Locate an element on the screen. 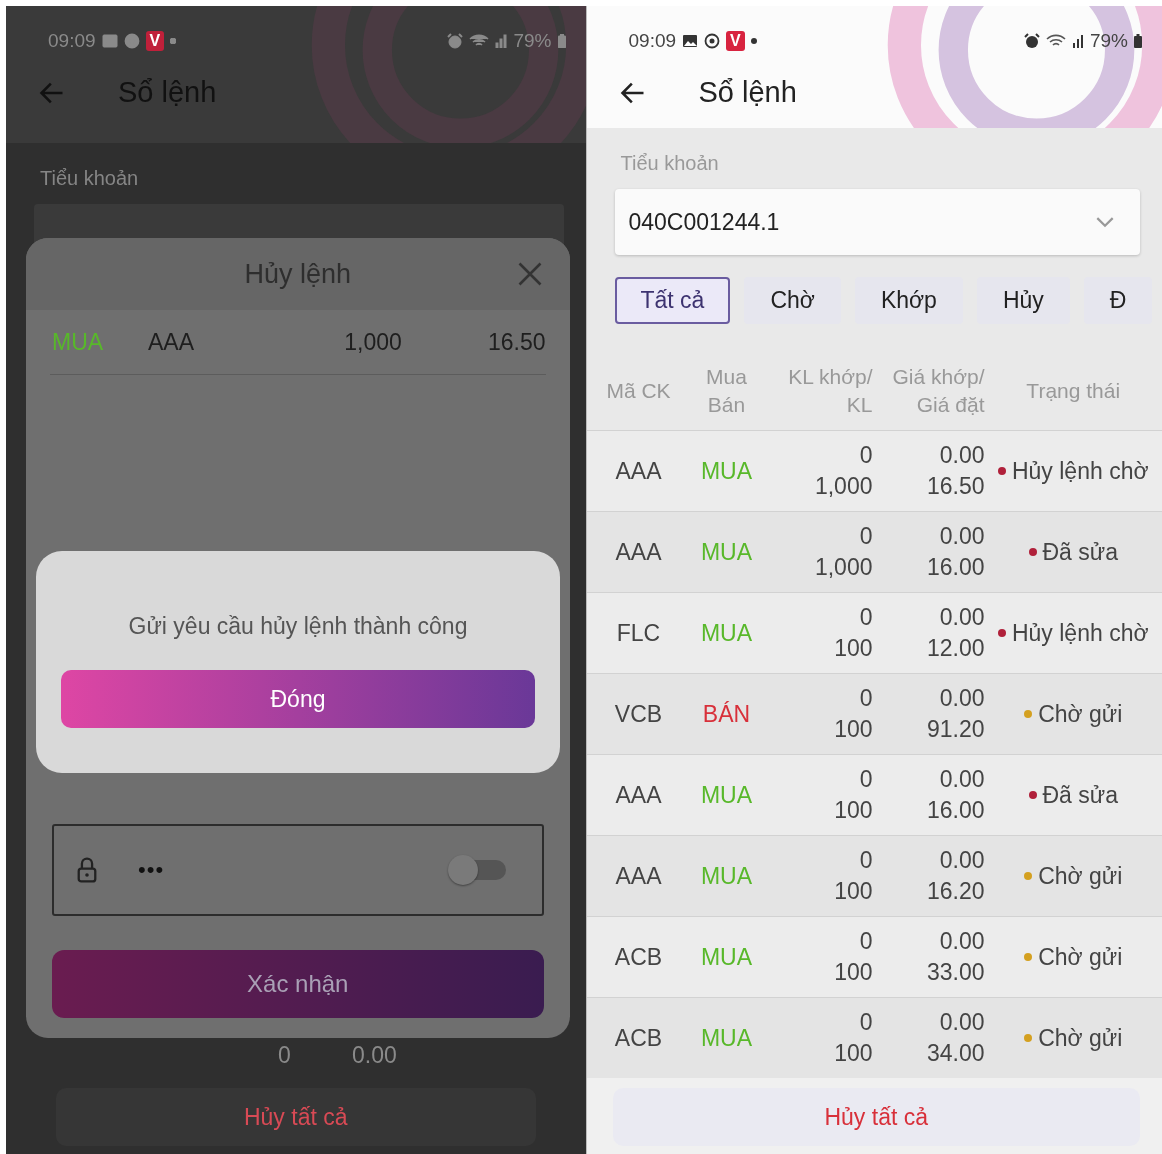  order-price: 16.50 is located at coordinates (516, 342).